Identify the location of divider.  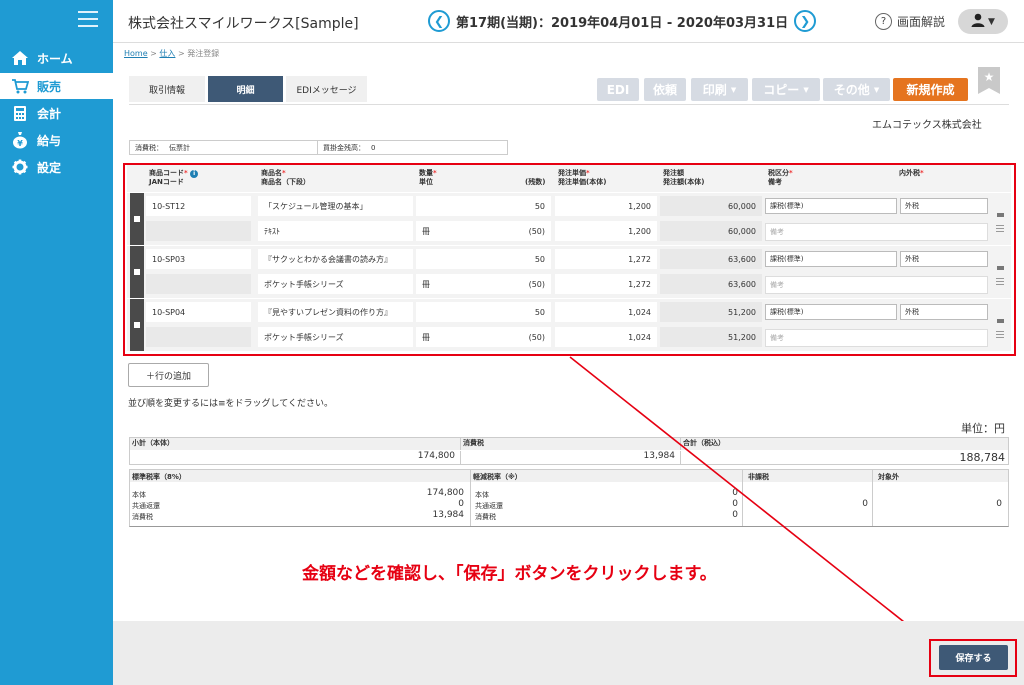
(569, 104).